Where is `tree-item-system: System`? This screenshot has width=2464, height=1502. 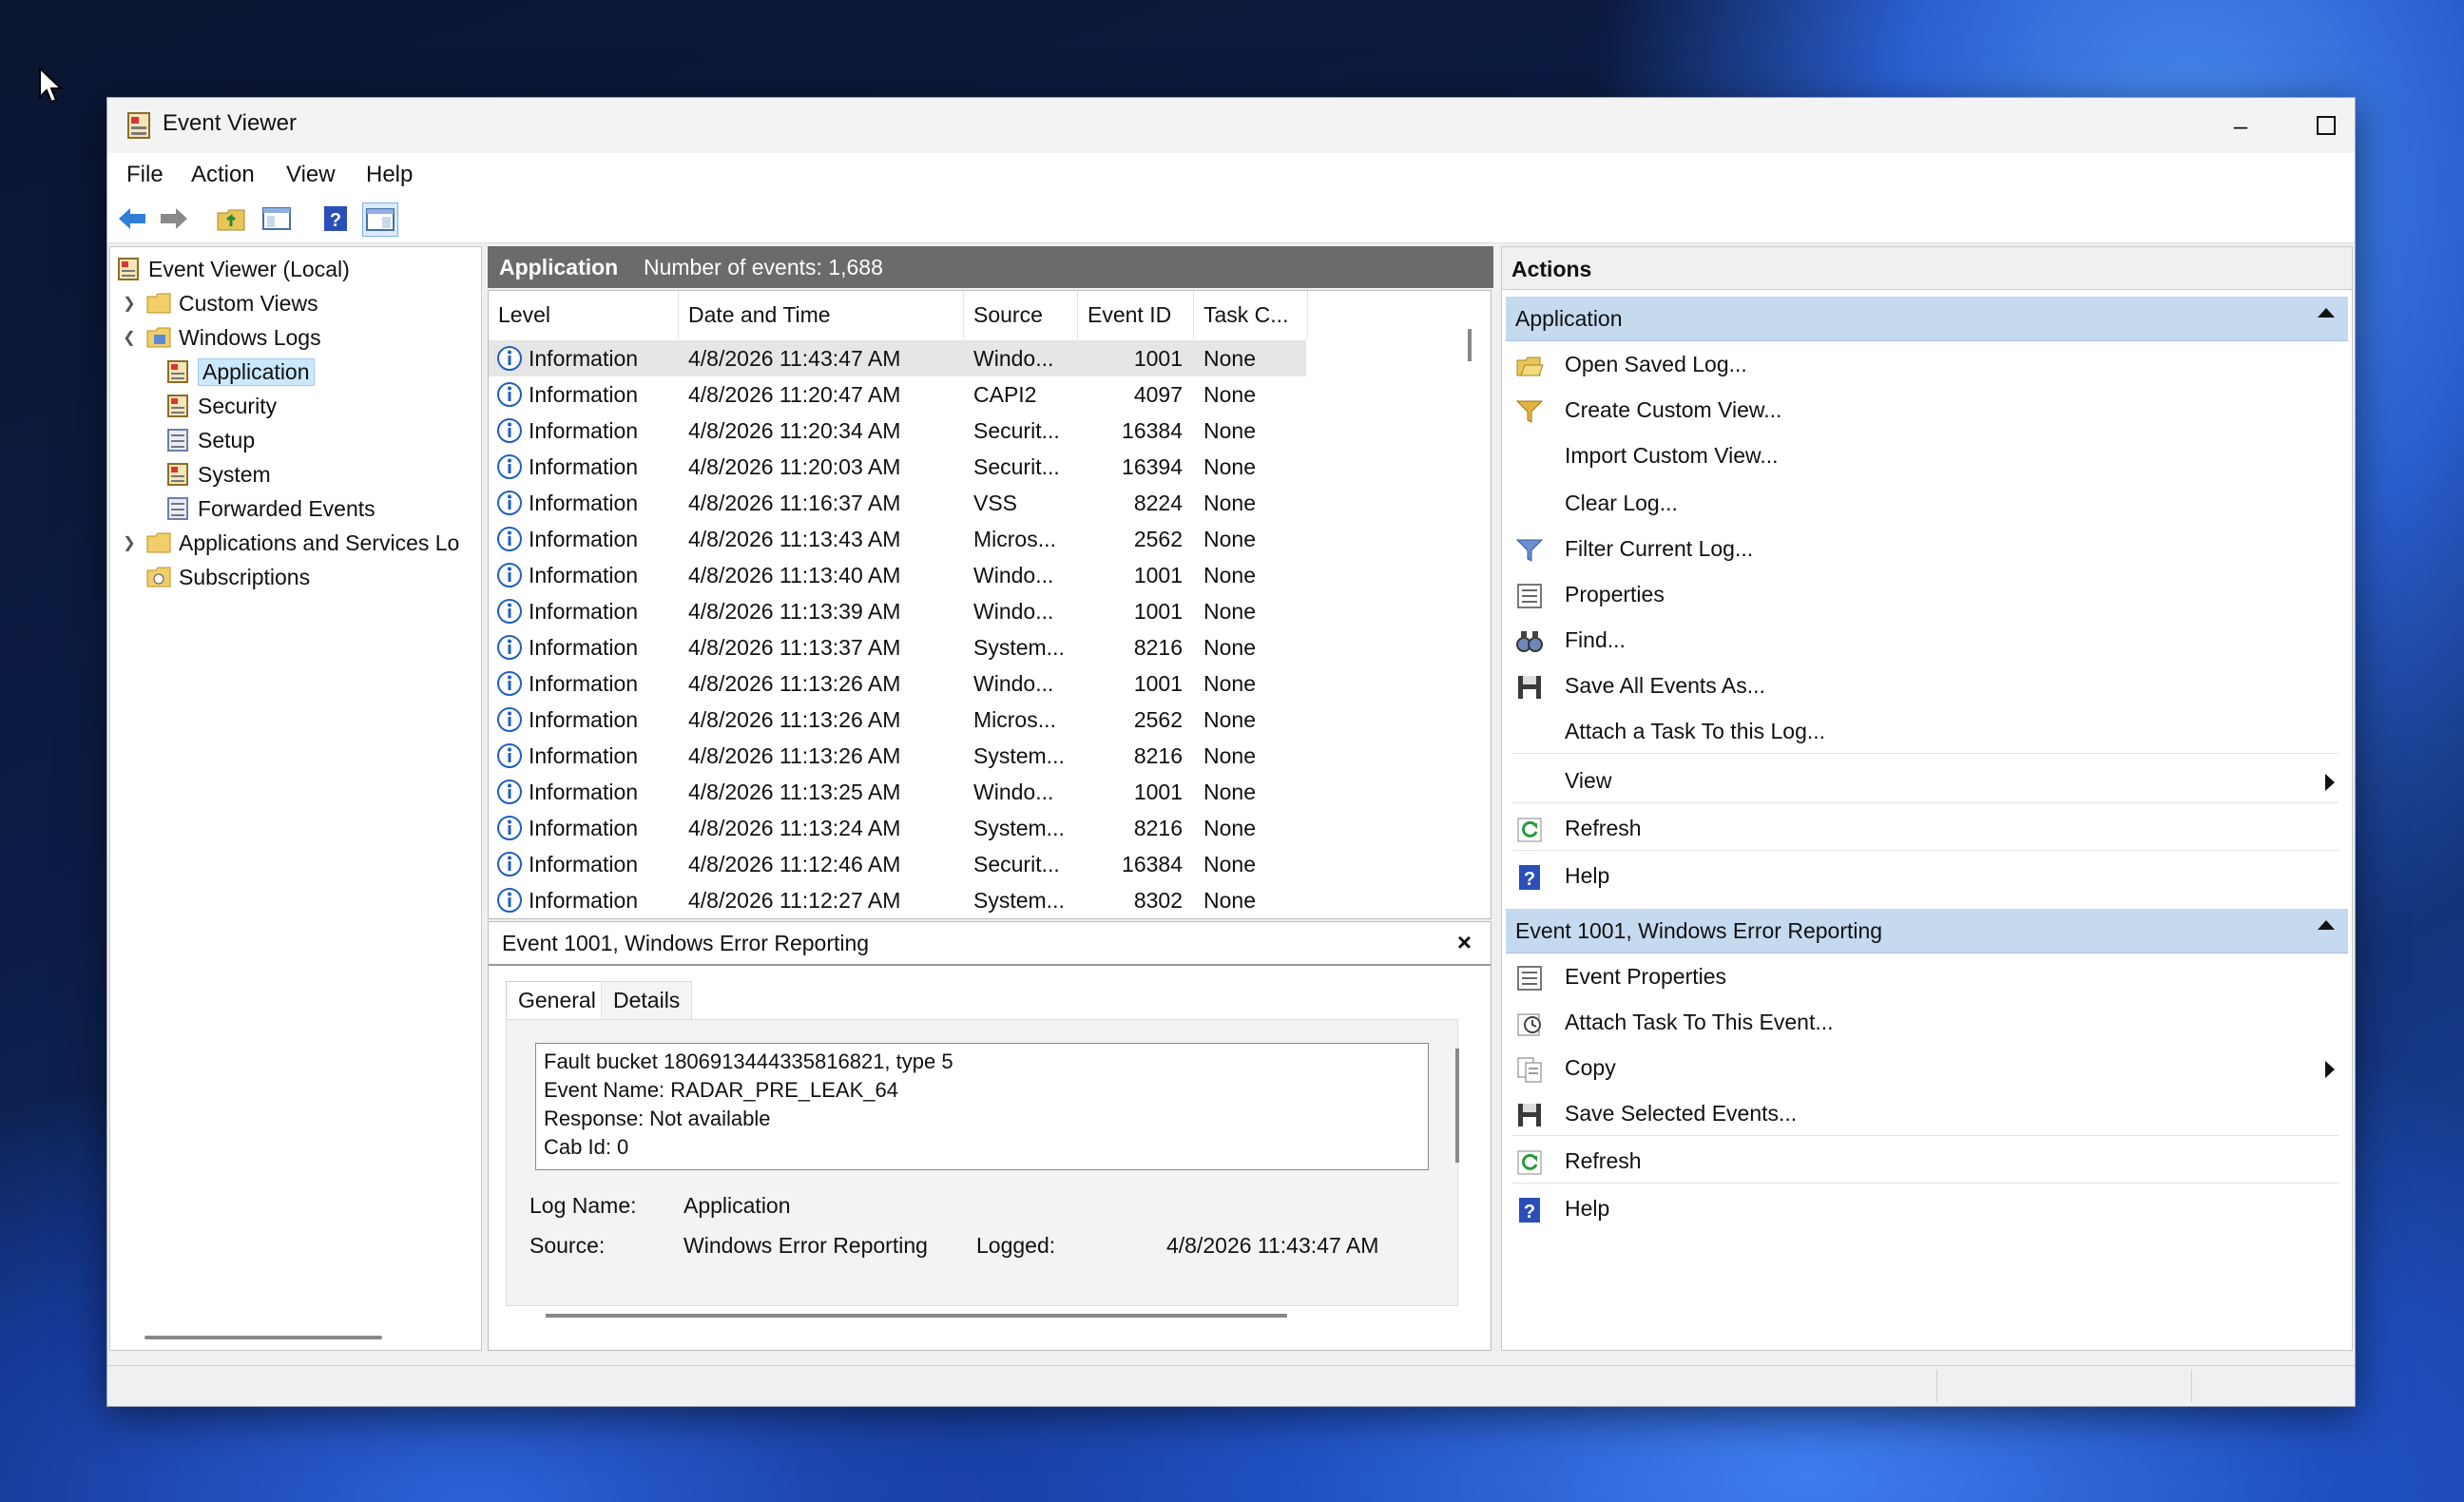
tree-item-system: System is located at coordinates (218, 474).